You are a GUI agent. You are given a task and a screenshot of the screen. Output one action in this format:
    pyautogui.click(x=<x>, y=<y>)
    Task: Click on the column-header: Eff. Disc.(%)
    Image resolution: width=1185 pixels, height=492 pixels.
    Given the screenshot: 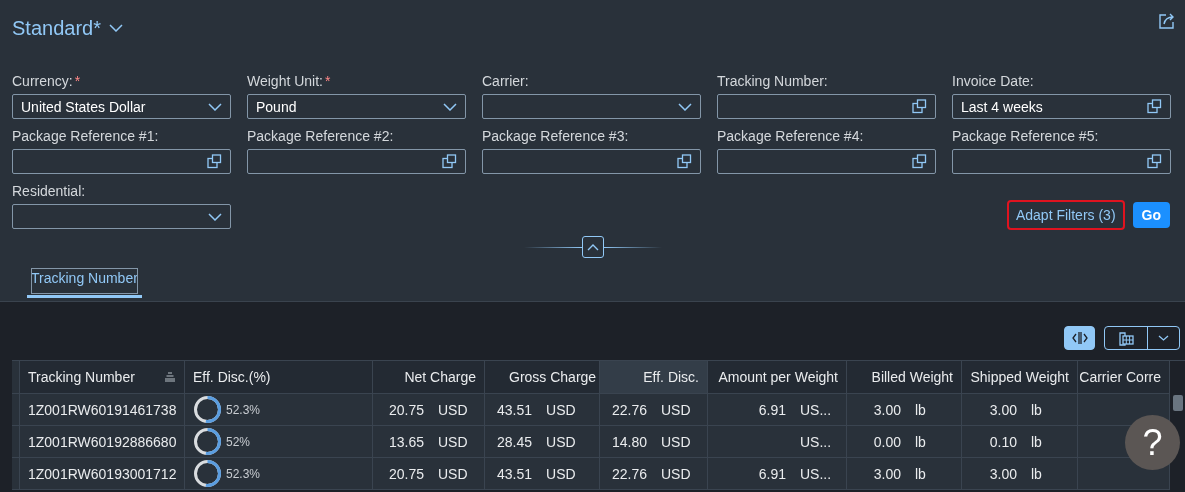 What is the action you would take?
    pyautogui.click(x=279, y=377)
    